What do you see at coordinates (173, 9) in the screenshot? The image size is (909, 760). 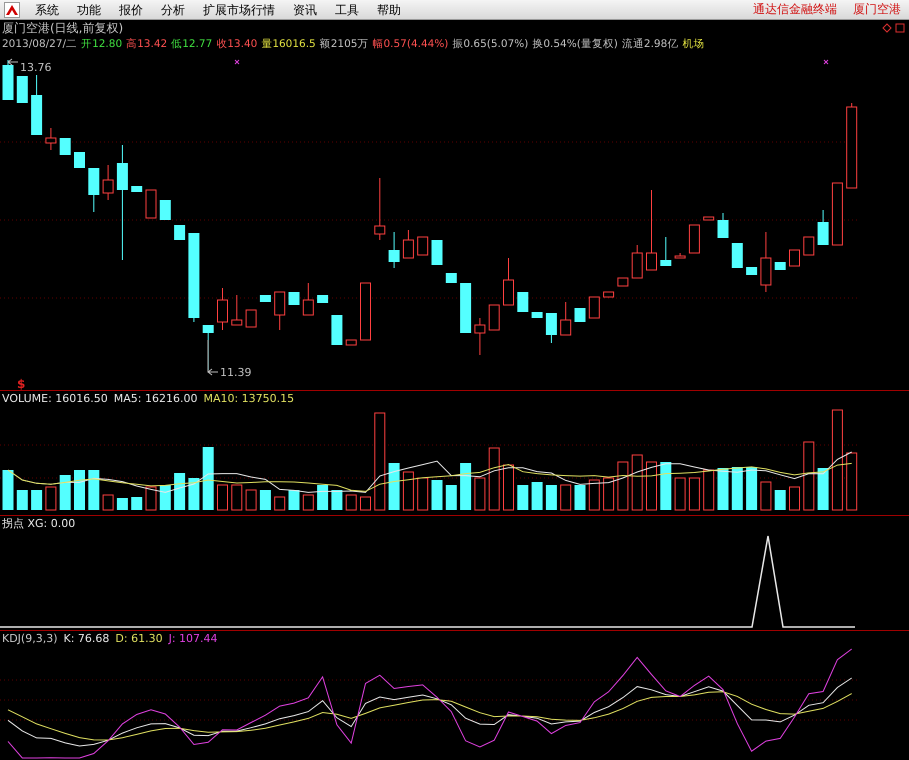 I see `menu-item: 分析` at bounding box center [173, 9].